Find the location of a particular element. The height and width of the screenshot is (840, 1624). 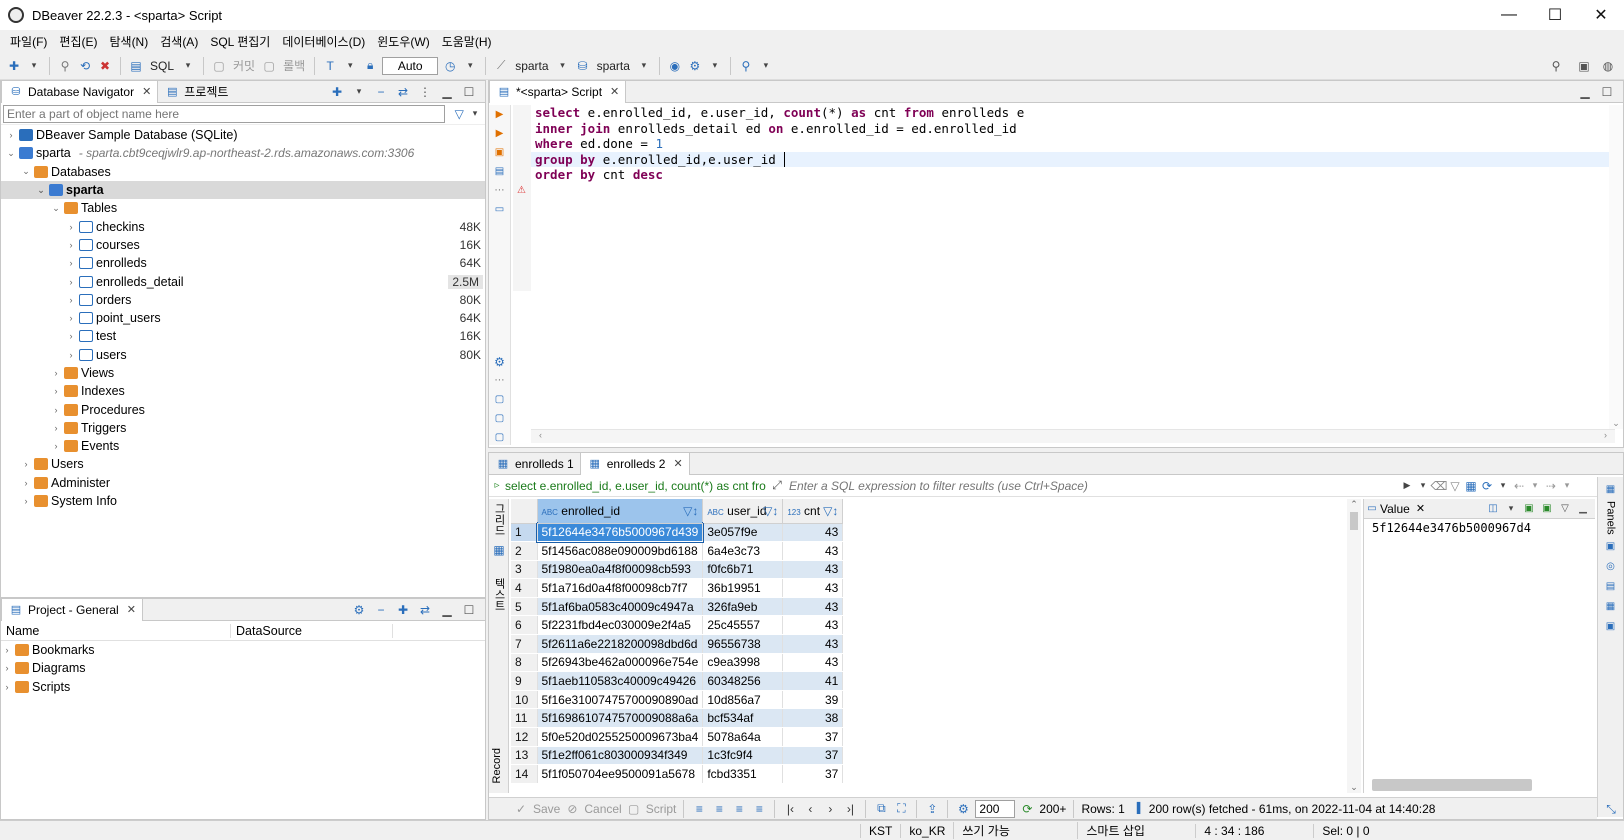

references-icon: ▣ is located at coordinates (1611, 627).